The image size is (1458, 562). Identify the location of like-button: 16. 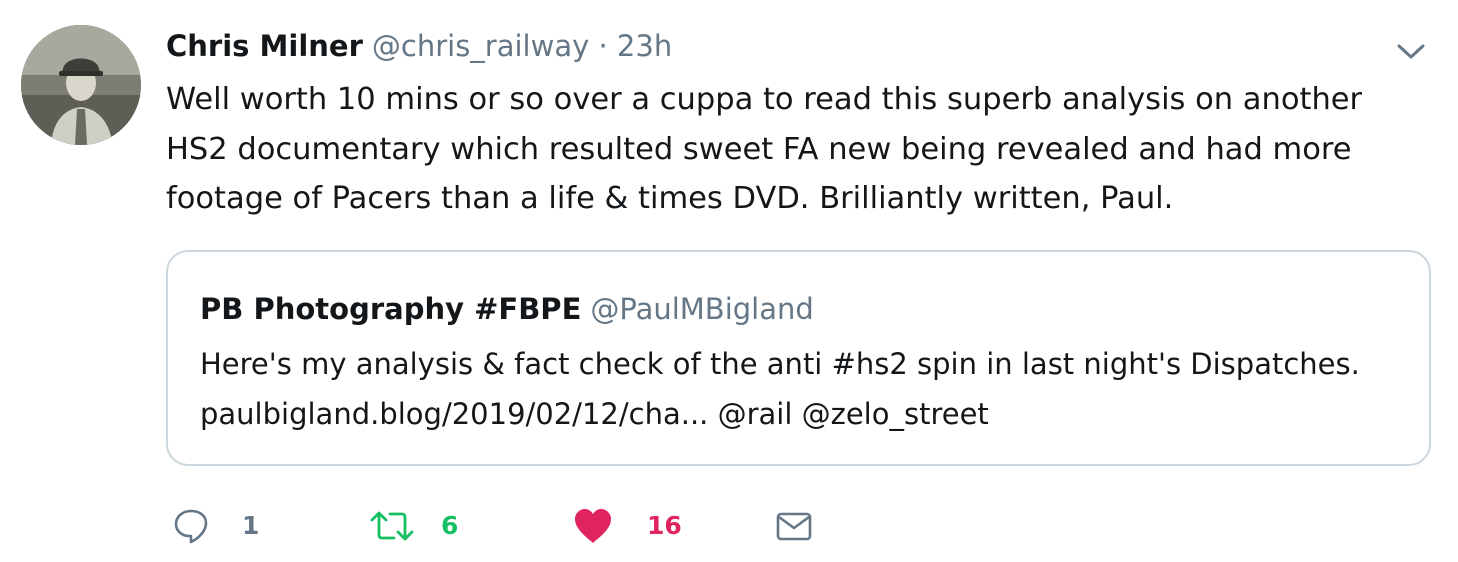
(627, 526).